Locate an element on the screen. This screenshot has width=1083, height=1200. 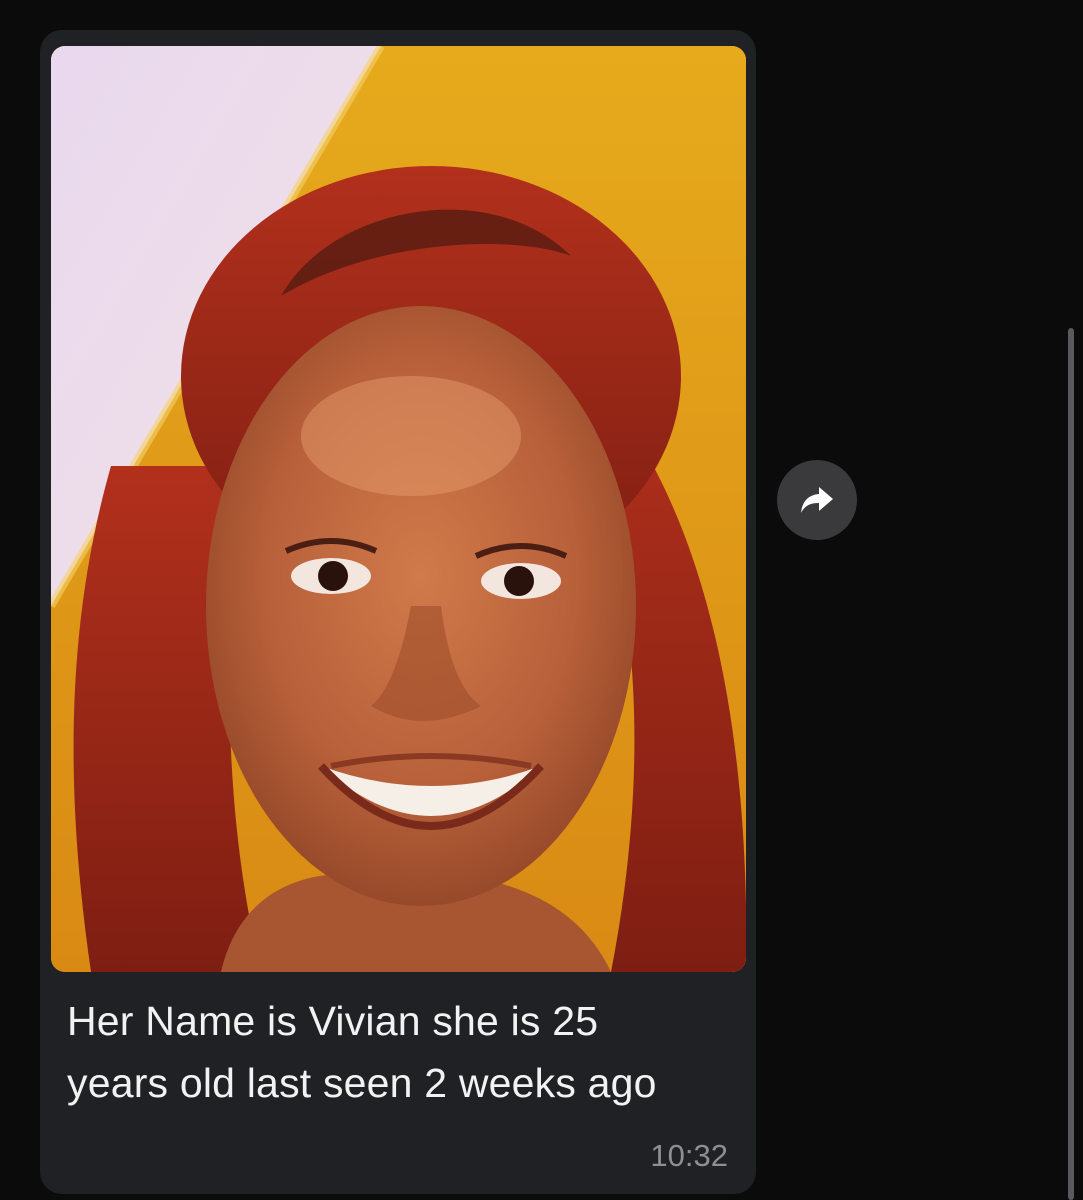
forward-arrow-icon is located at coordinates (817, 500).